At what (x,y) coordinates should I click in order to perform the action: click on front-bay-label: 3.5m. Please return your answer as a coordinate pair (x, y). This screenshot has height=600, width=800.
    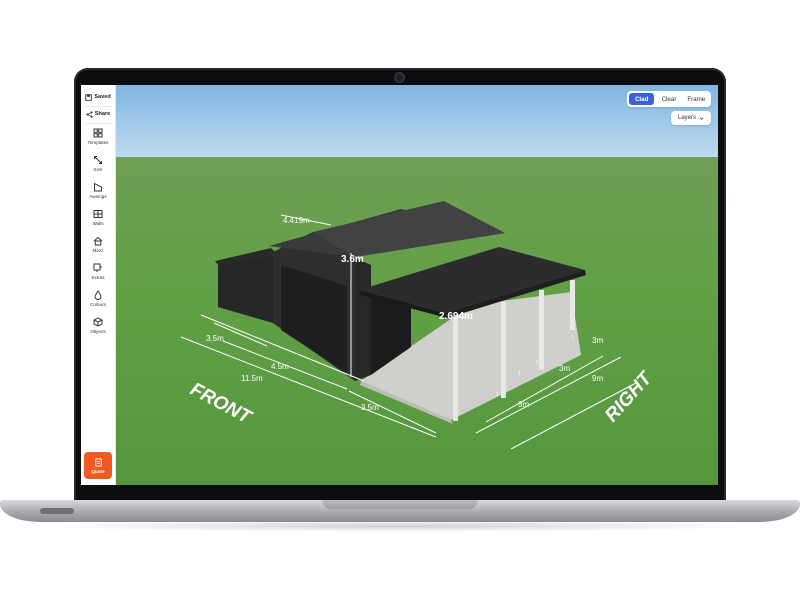
    Looking at the image, I should click on (370, 407).